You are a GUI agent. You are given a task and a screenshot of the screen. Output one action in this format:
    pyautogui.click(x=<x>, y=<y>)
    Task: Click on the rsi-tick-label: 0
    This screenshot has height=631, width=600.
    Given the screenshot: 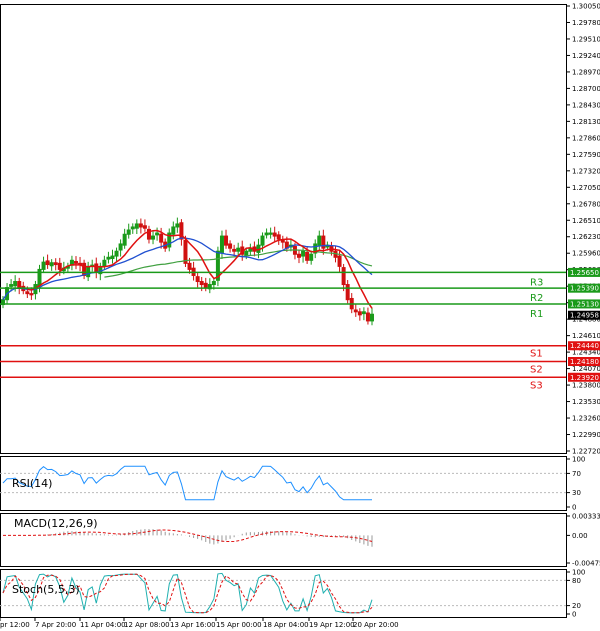 What is the action you would take?
    pyautogui.click(x=574, y=508)
    